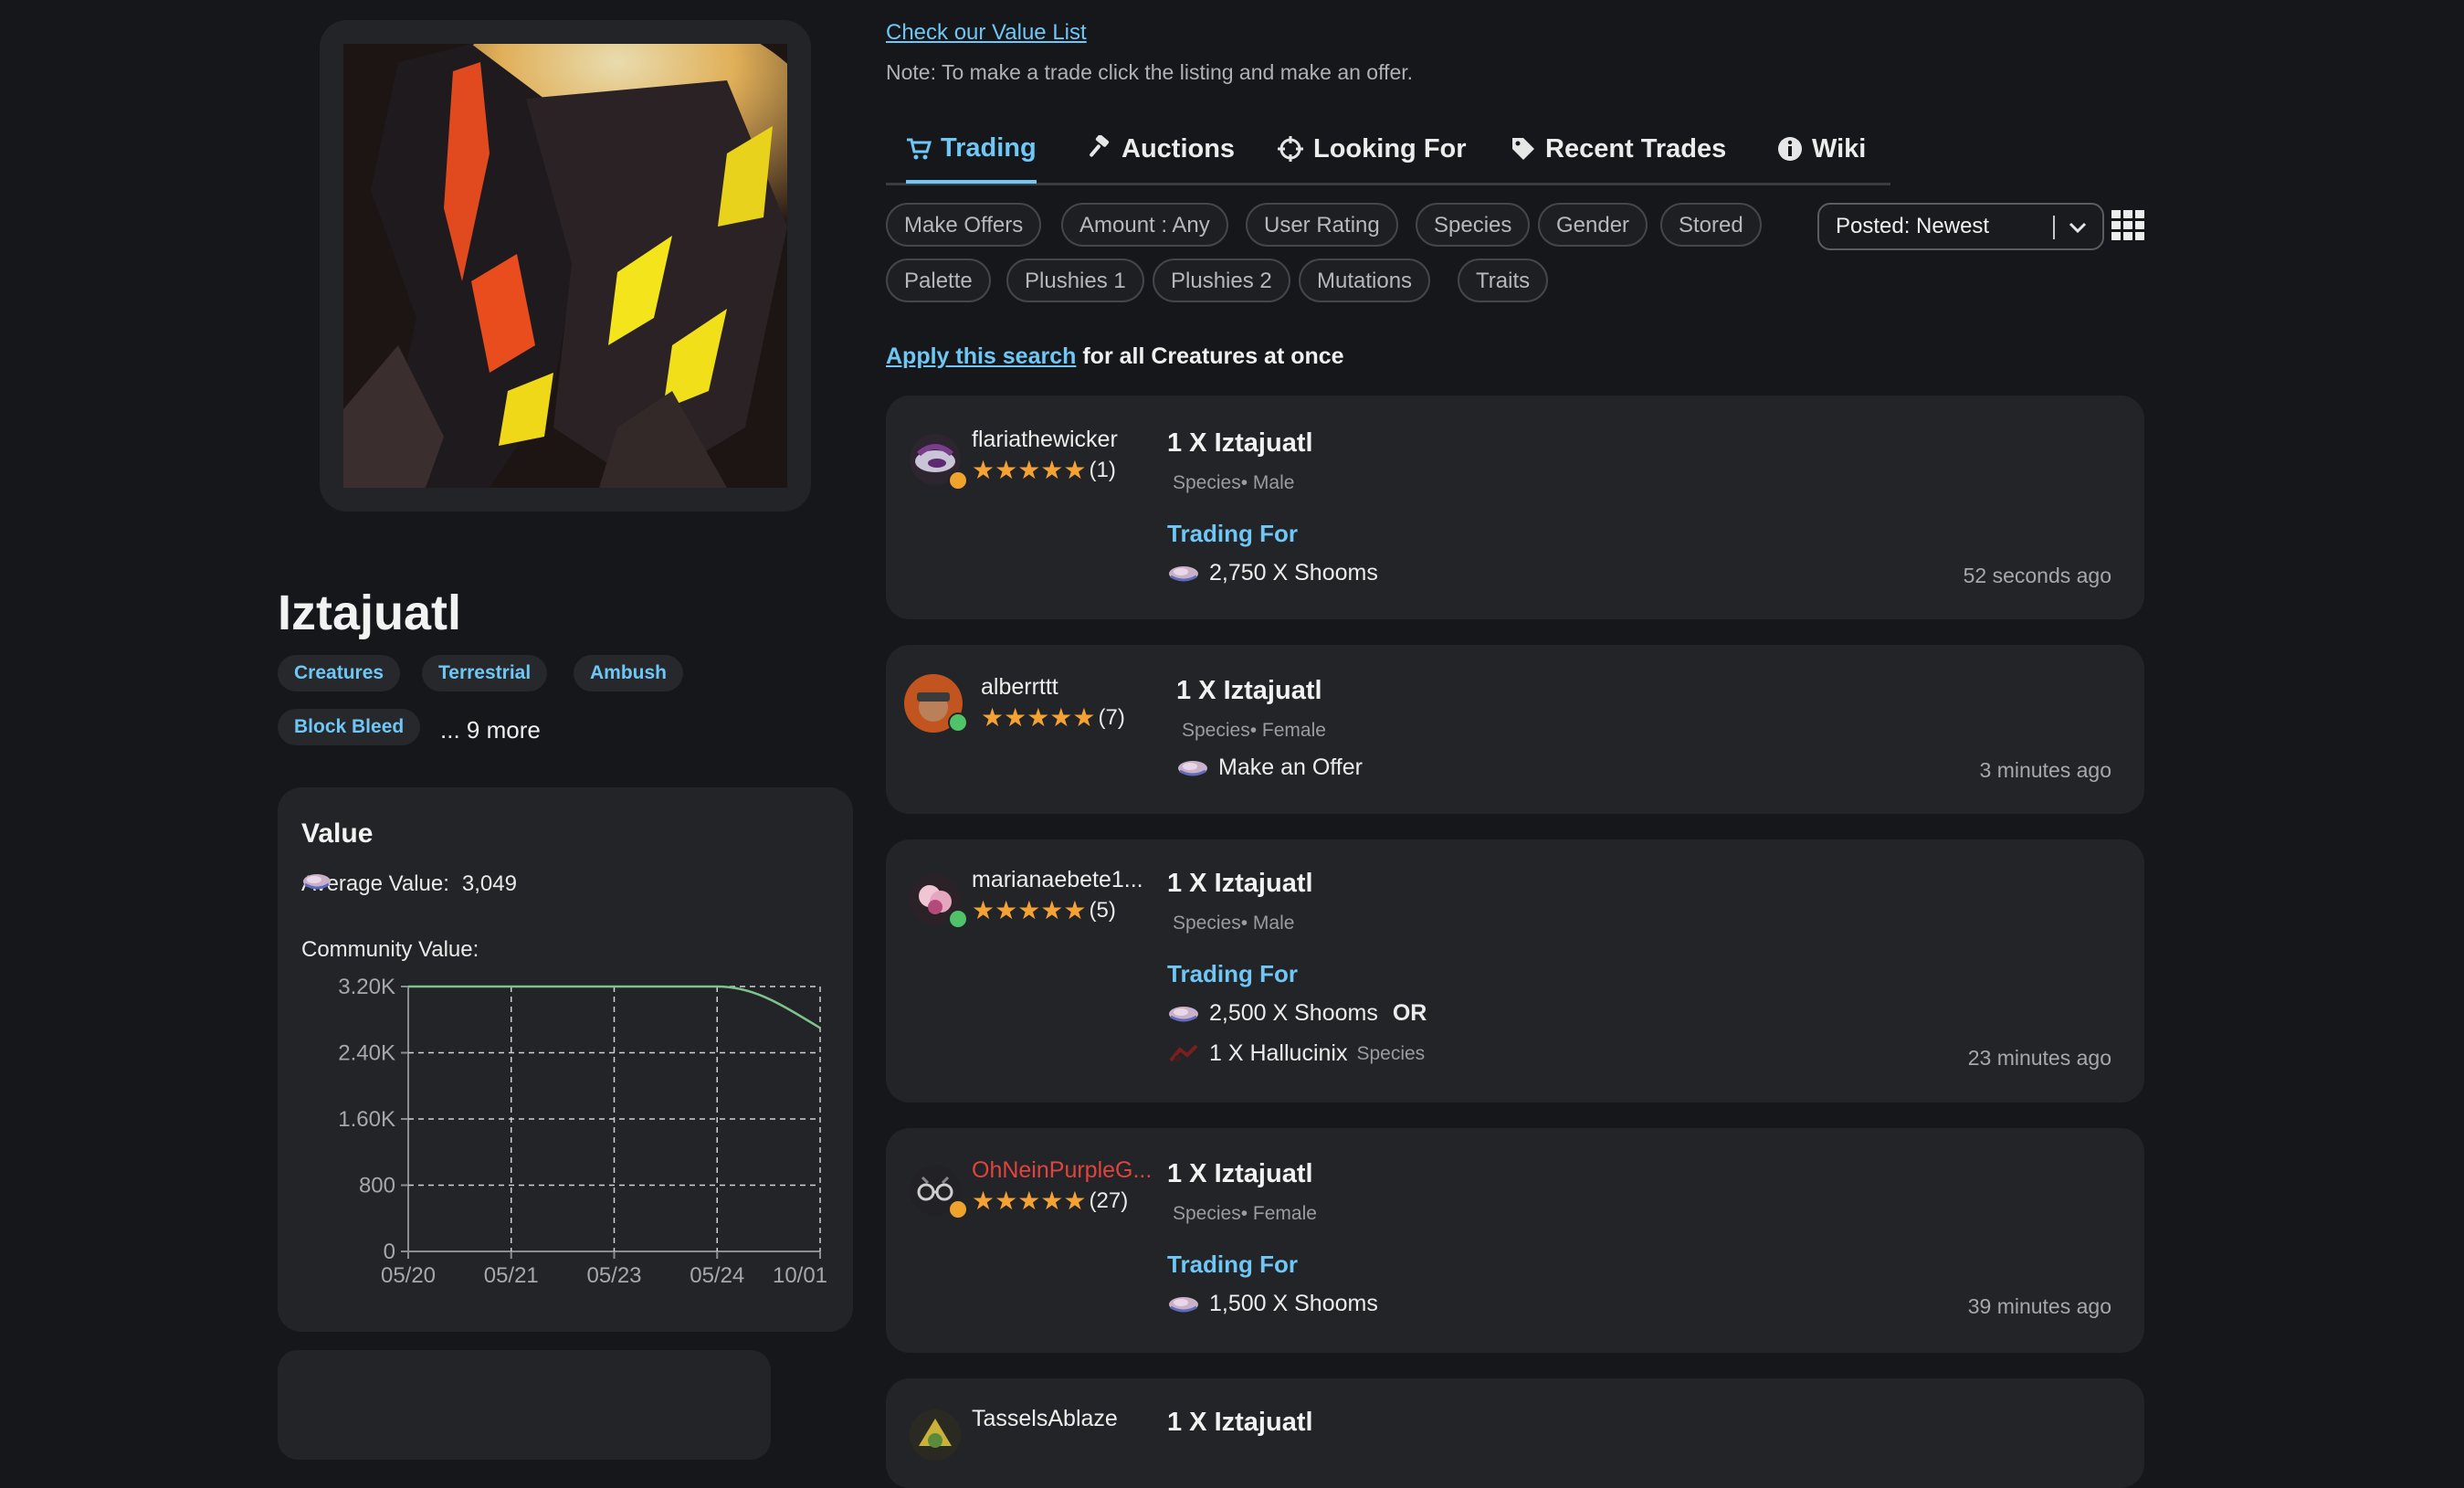 This screenshot has width=2464, height=1488. Describe the element at coordinates (1503, 280) in the screenshot. I see `filter-traits: Traits` at that location.